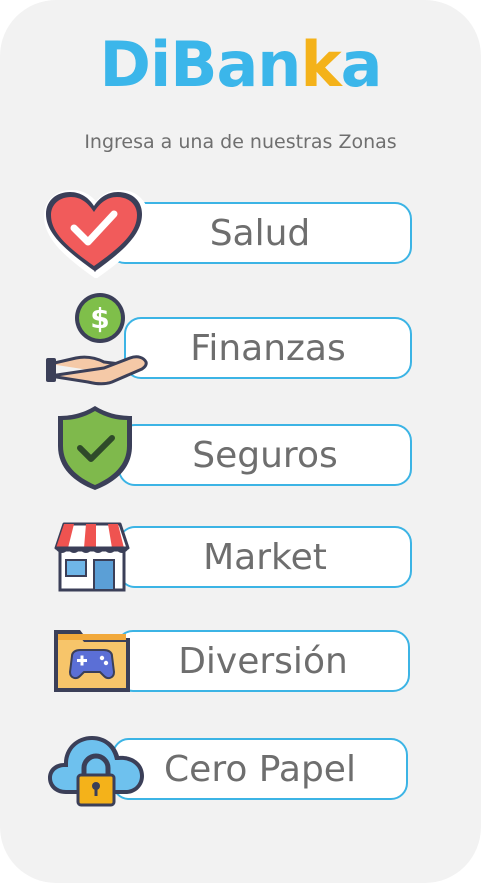 The image size is (481, 883). What do you see at coordinates (96, 770) in the screenshot?
I see `cloud-lock-icon` at bounding box center [96, 770].